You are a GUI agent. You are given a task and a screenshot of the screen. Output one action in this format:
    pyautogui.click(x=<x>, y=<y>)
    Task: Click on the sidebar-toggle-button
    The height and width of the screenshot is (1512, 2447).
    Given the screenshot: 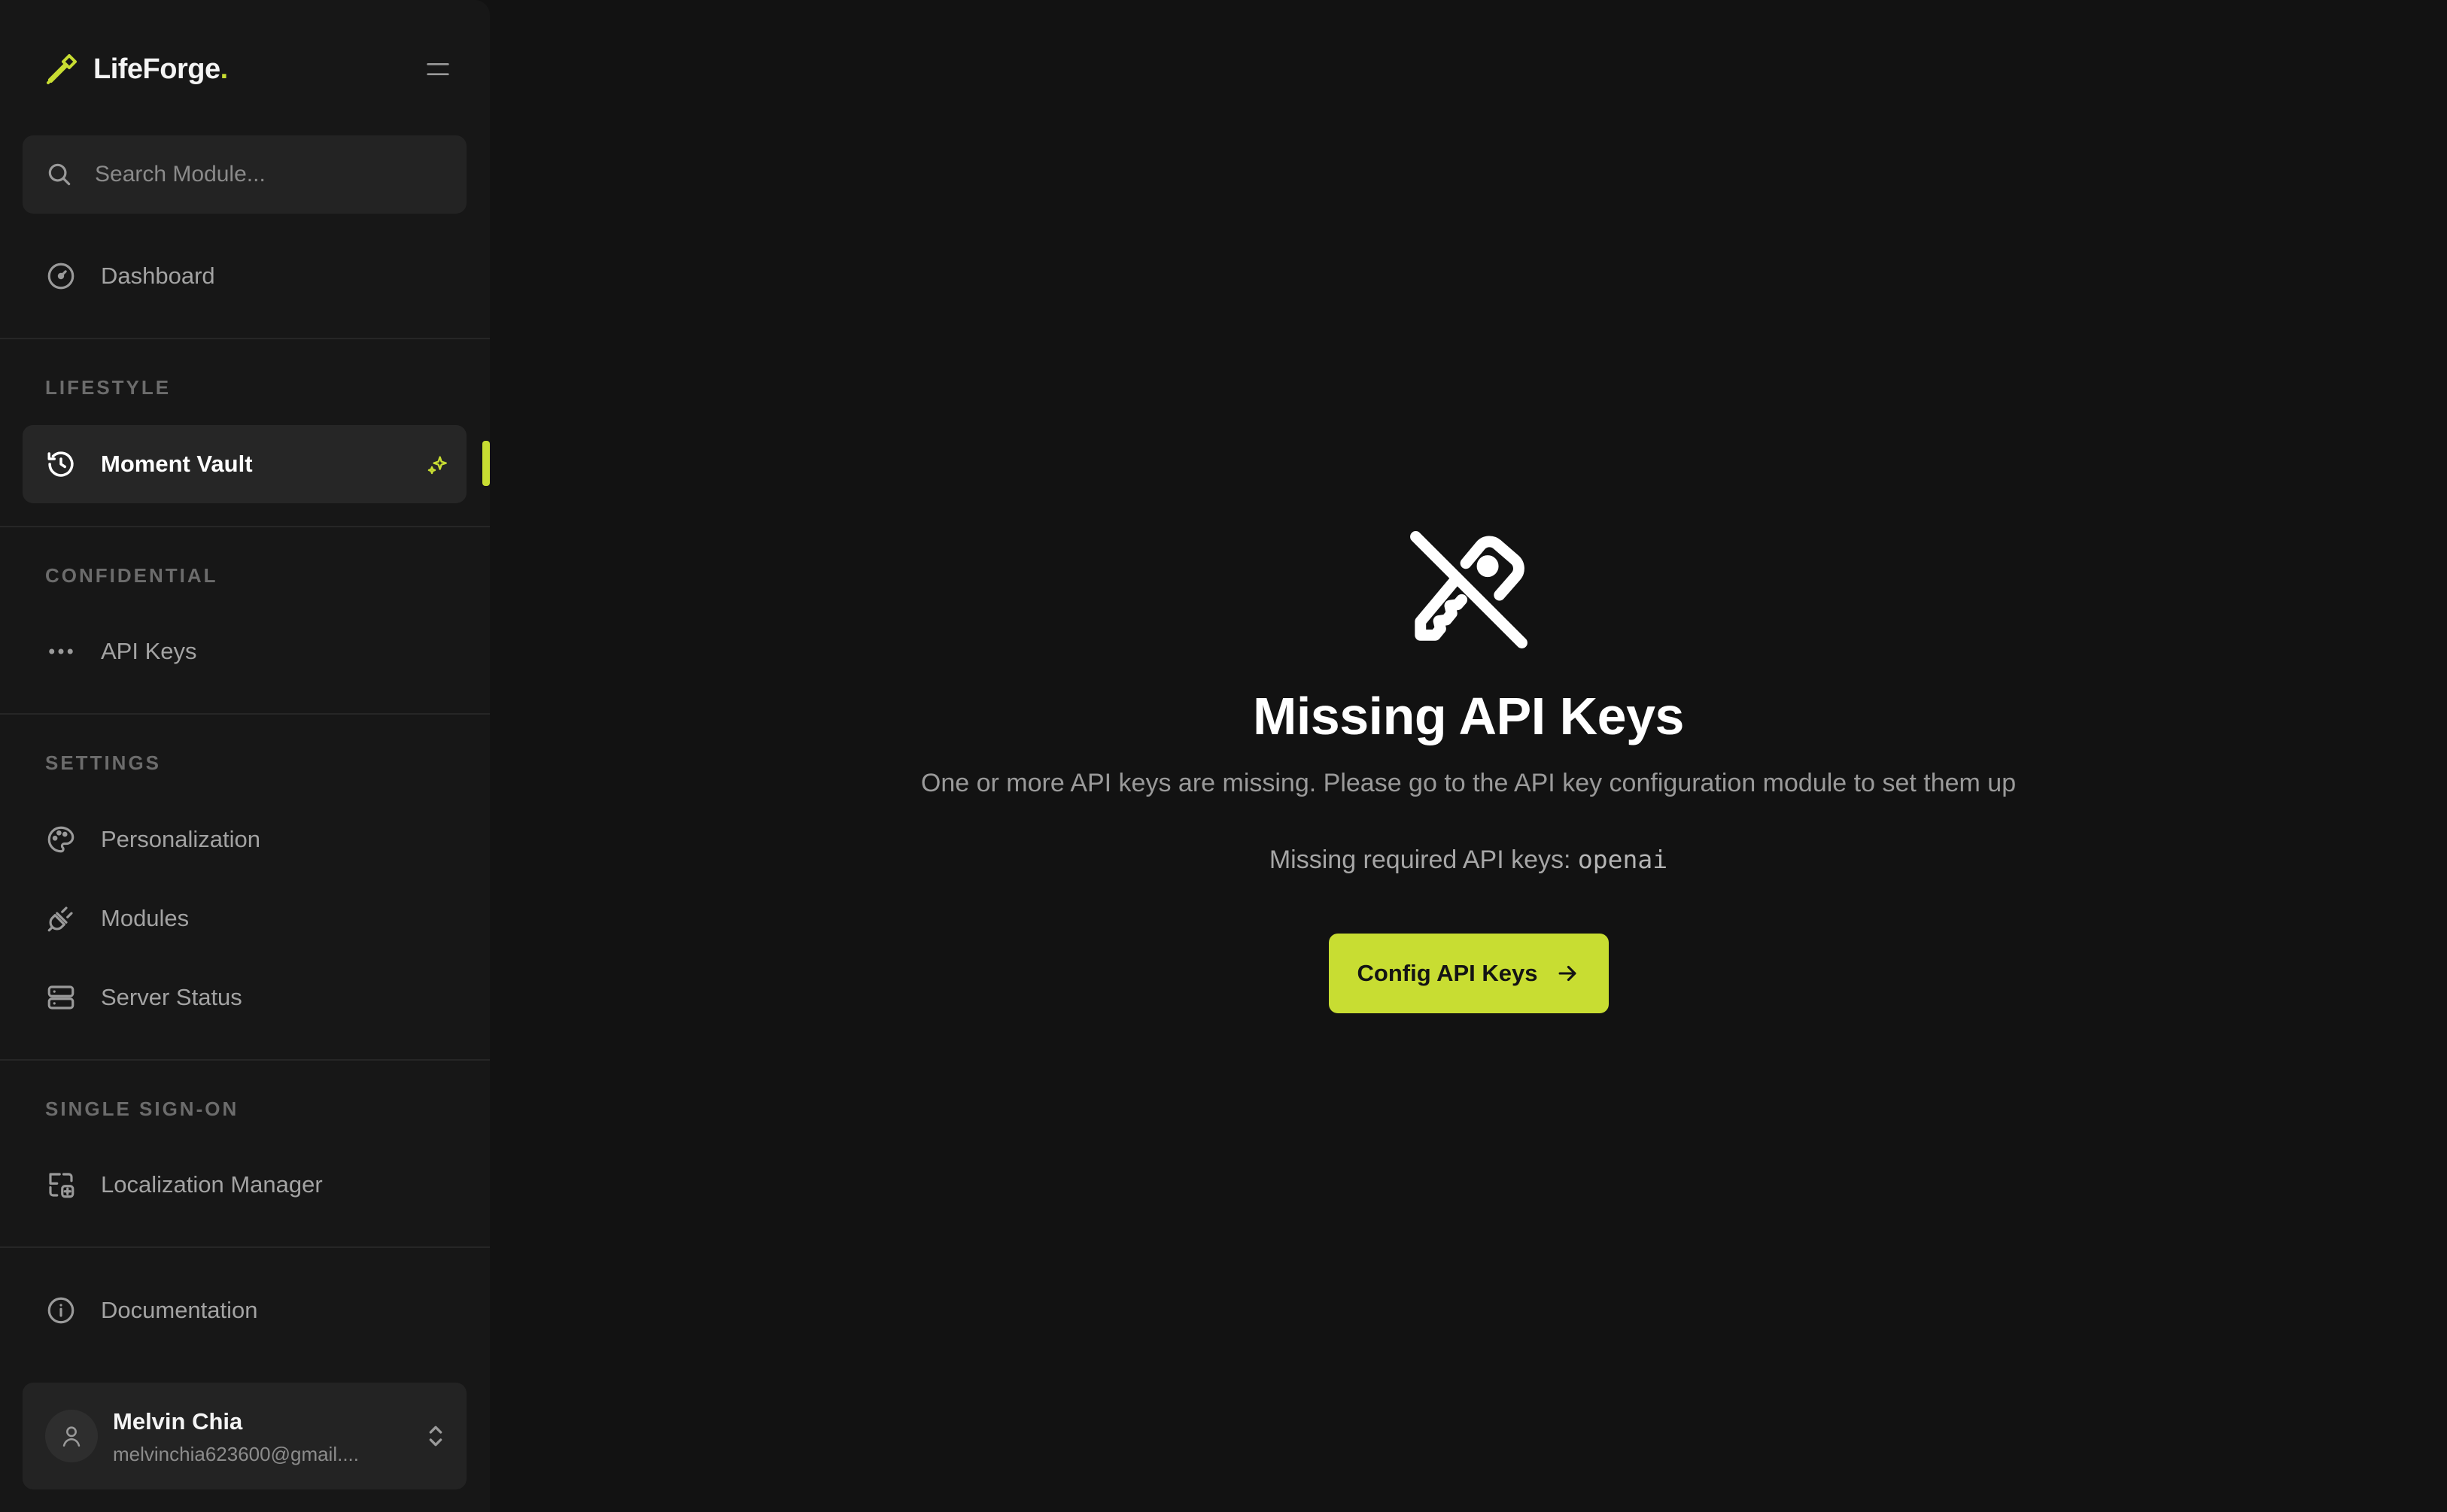 What is the action you would take?
    pyautogui.click(x=437, y=69)
    